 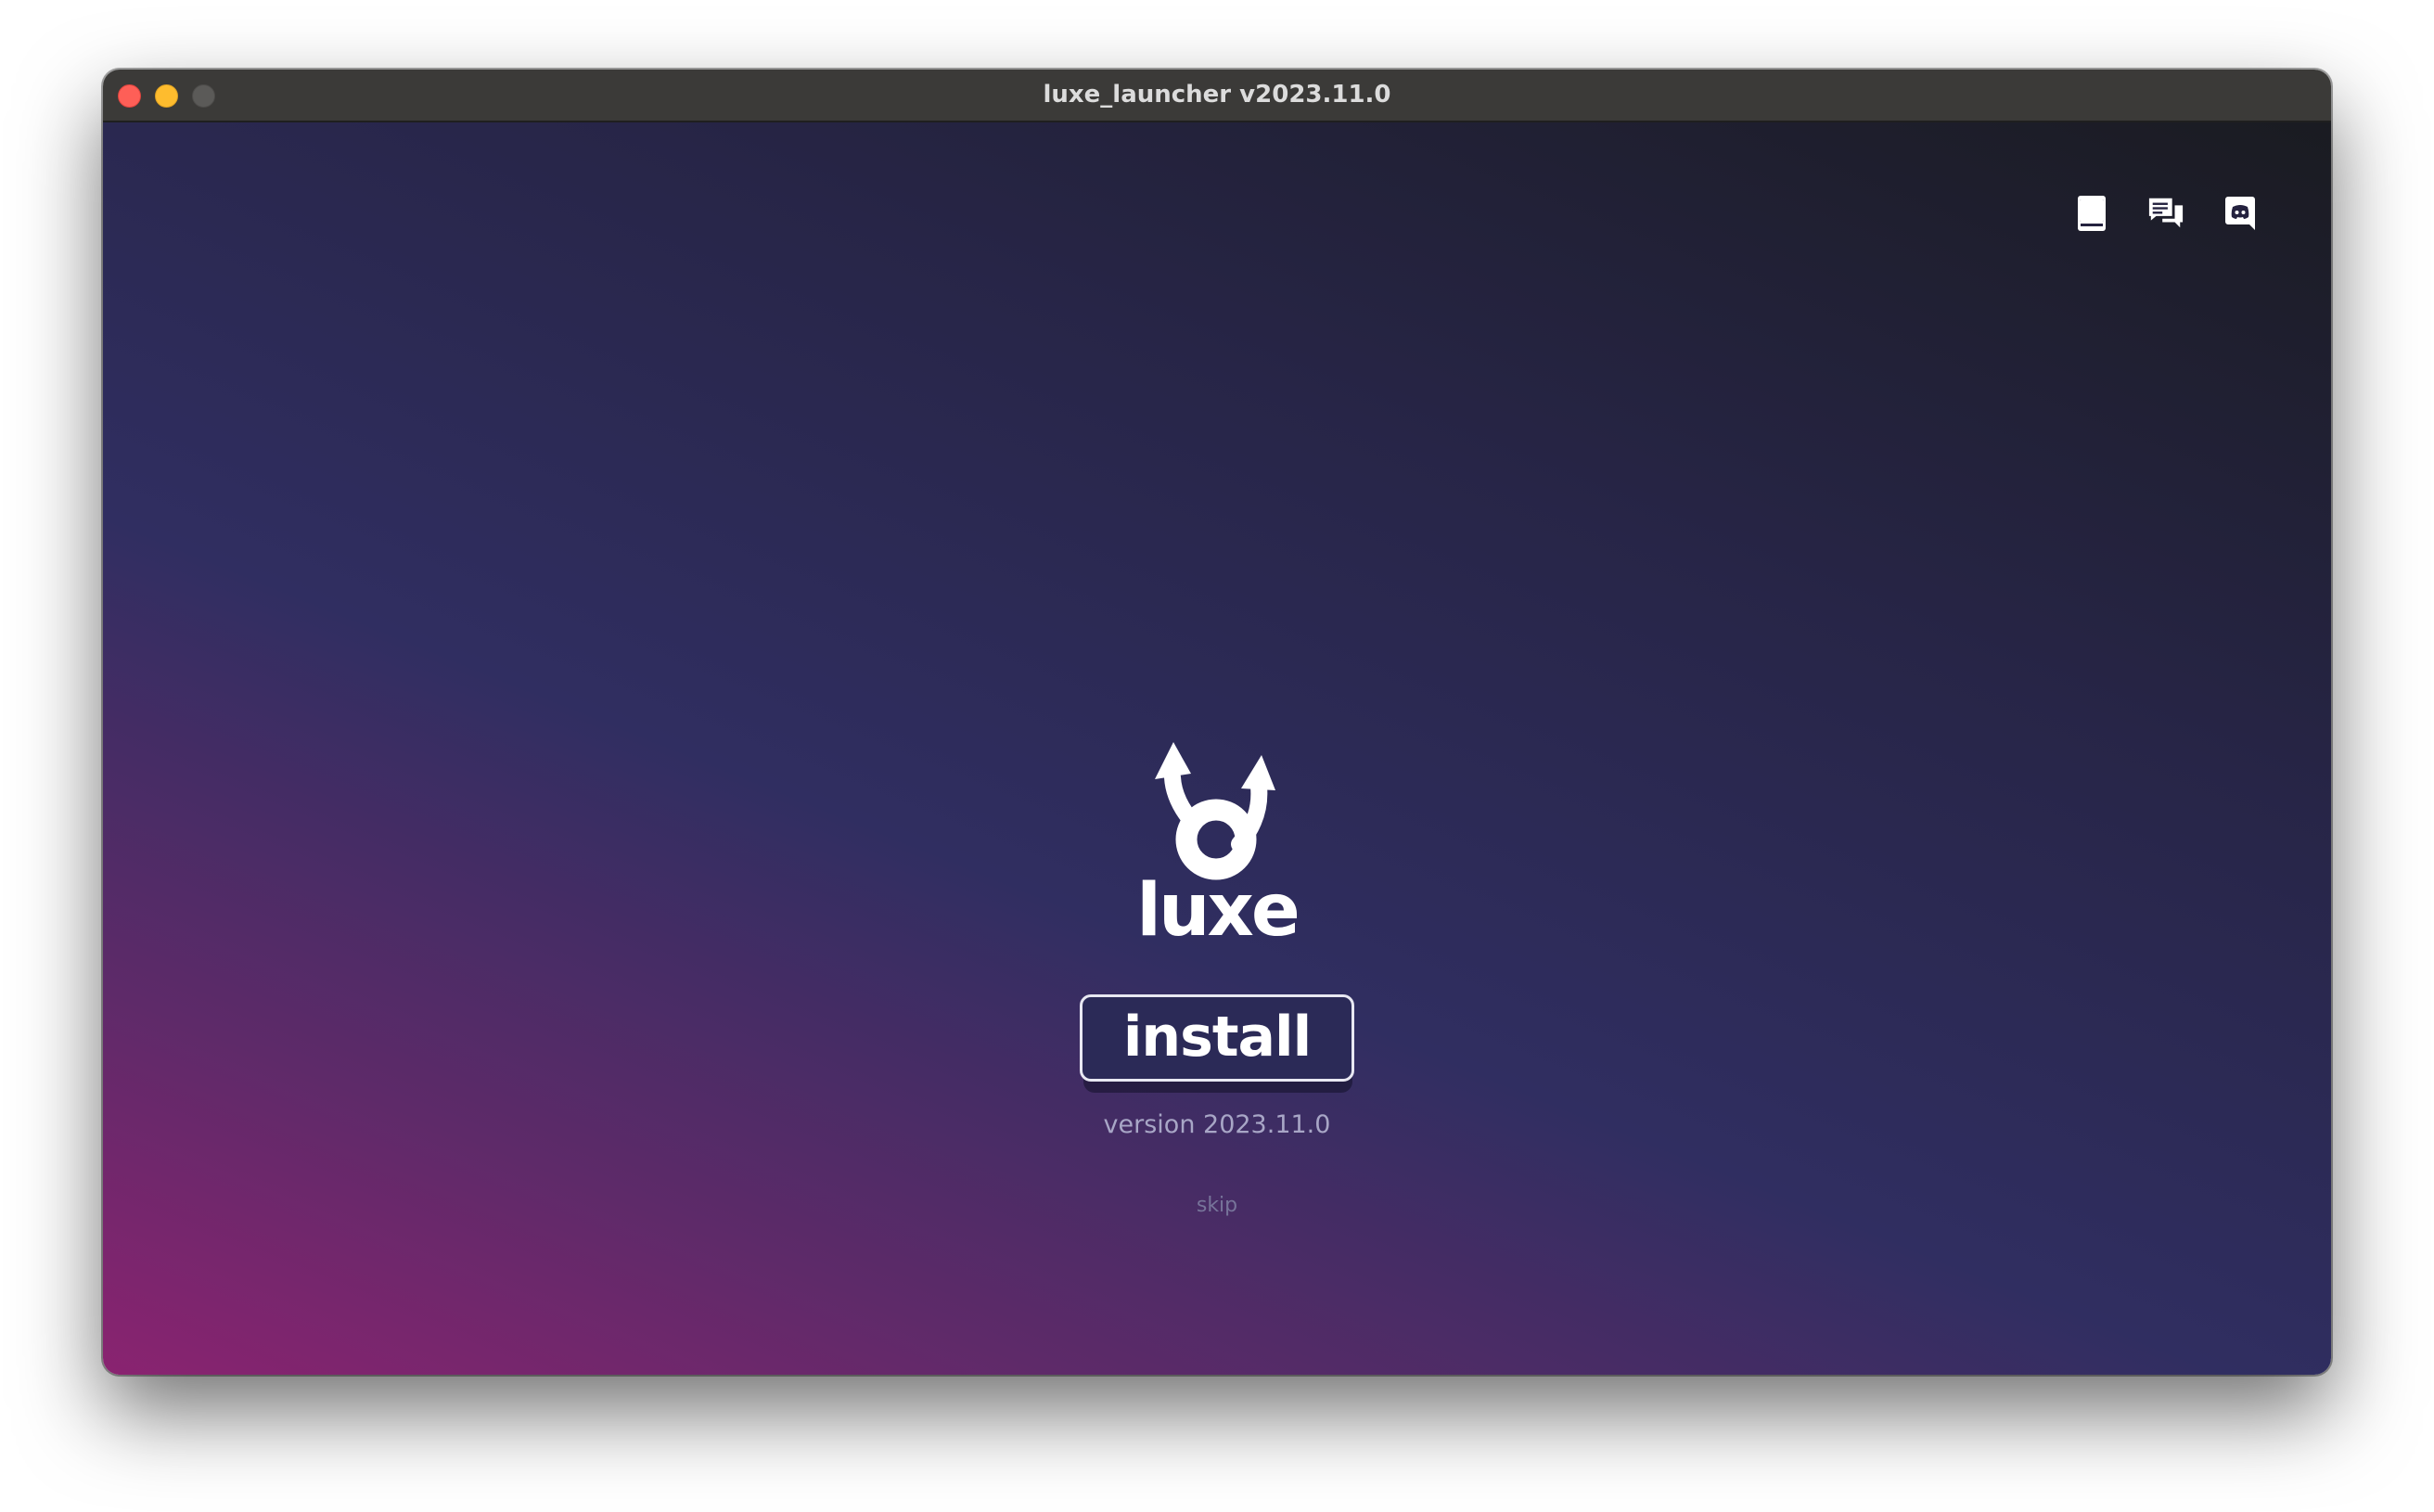 I want to click on docs-book-icon, so click(x=2091, y=214).